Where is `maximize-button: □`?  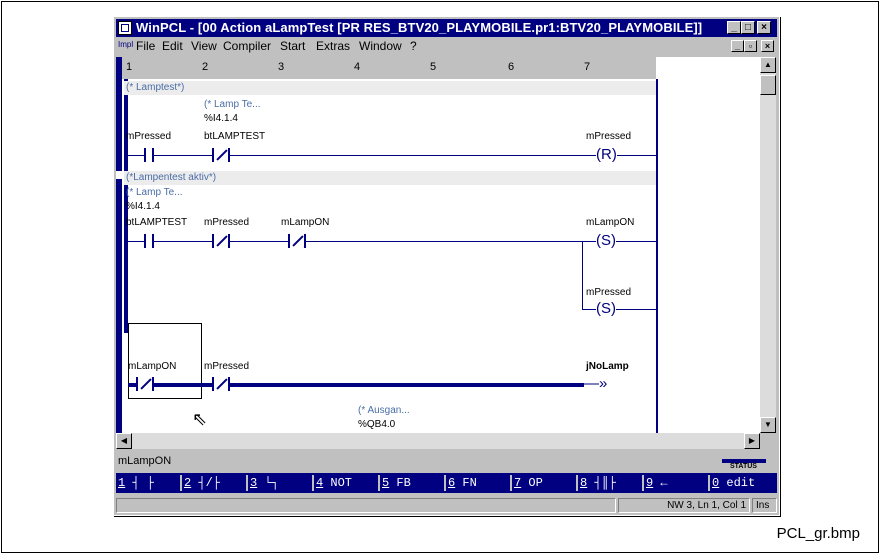
maximize-button: □ is located at coordinates (748, 27).